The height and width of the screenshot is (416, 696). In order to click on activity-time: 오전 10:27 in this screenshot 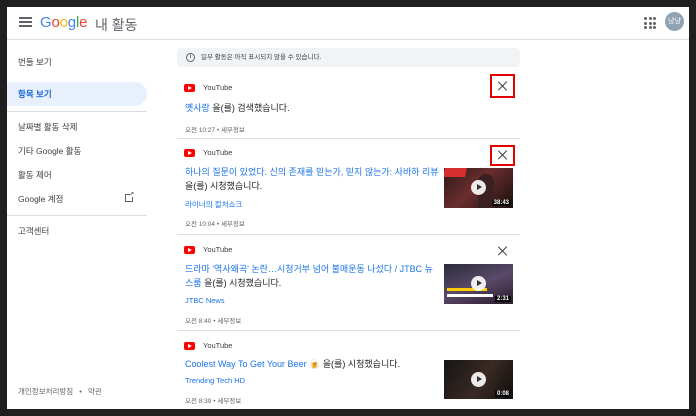, I will do `click(200, 130)`.